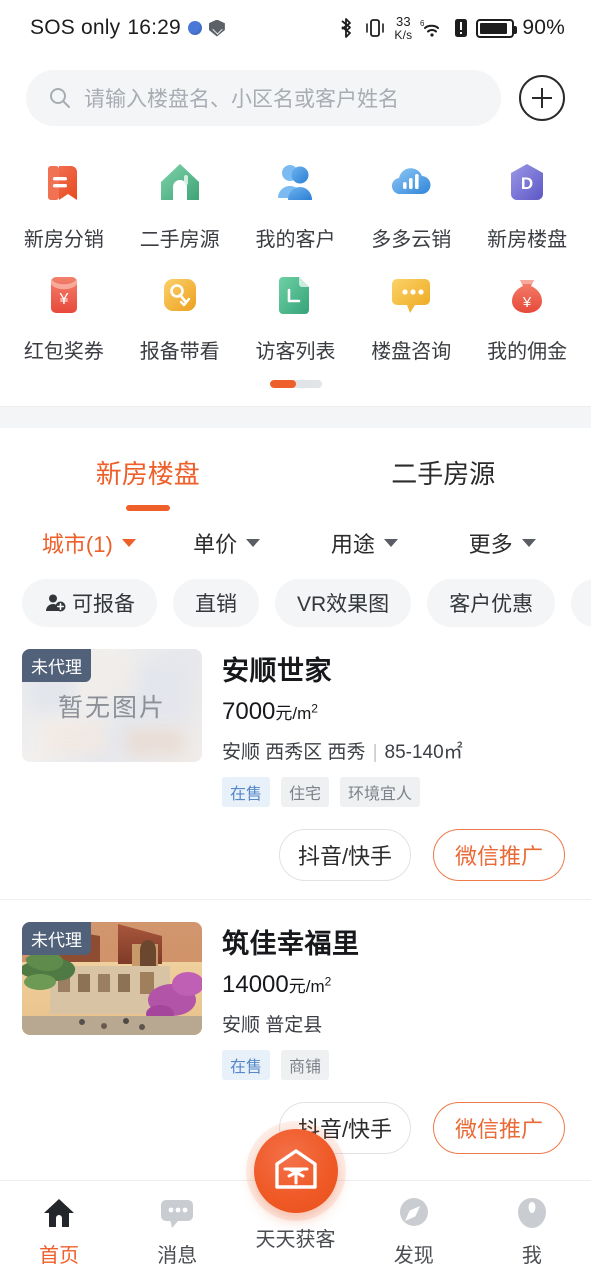 This screenshot has height=1280, width=591. I want to click on svg-text: 6, so click(422, 23).